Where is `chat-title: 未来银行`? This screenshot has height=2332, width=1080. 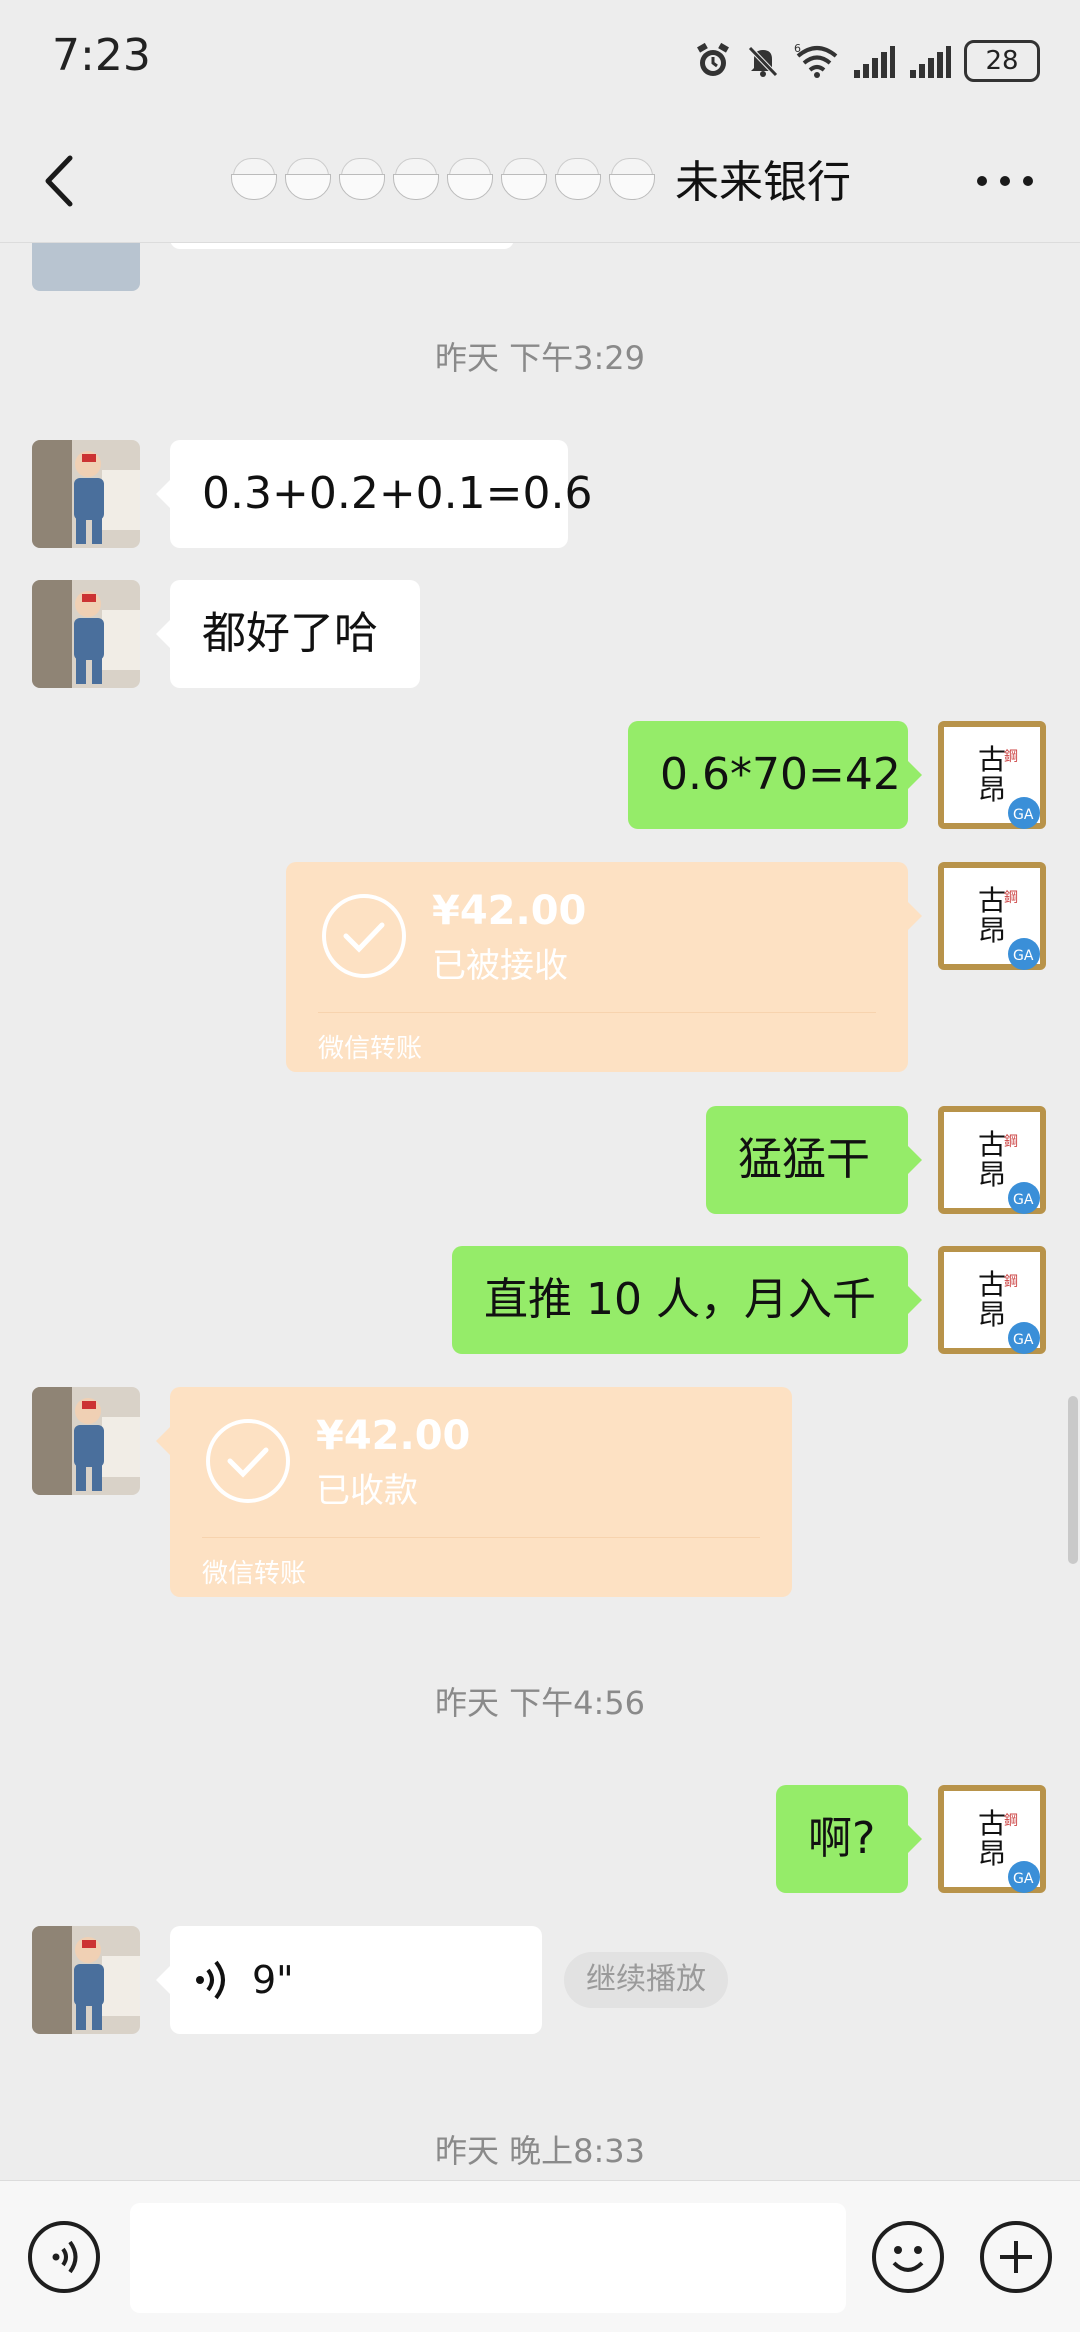 chat-title: 未来银行 is located at coordinates (540, 178).